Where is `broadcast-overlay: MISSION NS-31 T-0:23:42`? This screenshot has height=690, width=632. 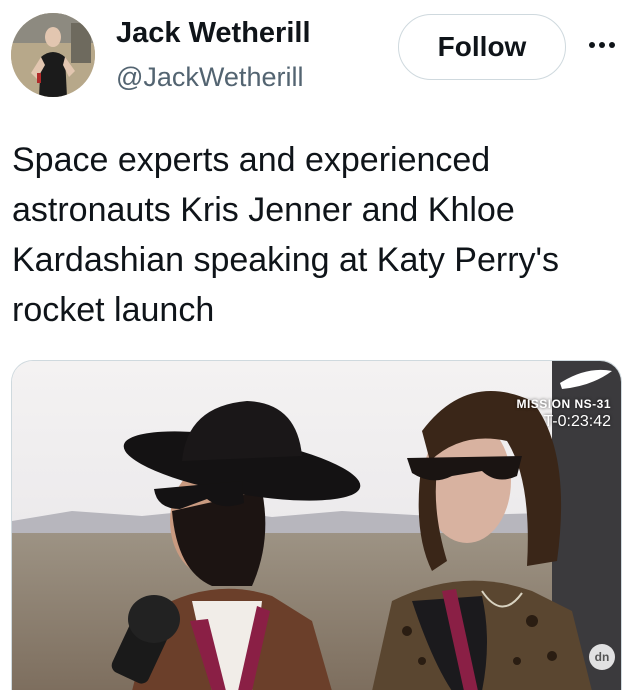
broadcast-overlay: MISSION NS-31 T-0:23:42 is located at coordinates (563, 415).